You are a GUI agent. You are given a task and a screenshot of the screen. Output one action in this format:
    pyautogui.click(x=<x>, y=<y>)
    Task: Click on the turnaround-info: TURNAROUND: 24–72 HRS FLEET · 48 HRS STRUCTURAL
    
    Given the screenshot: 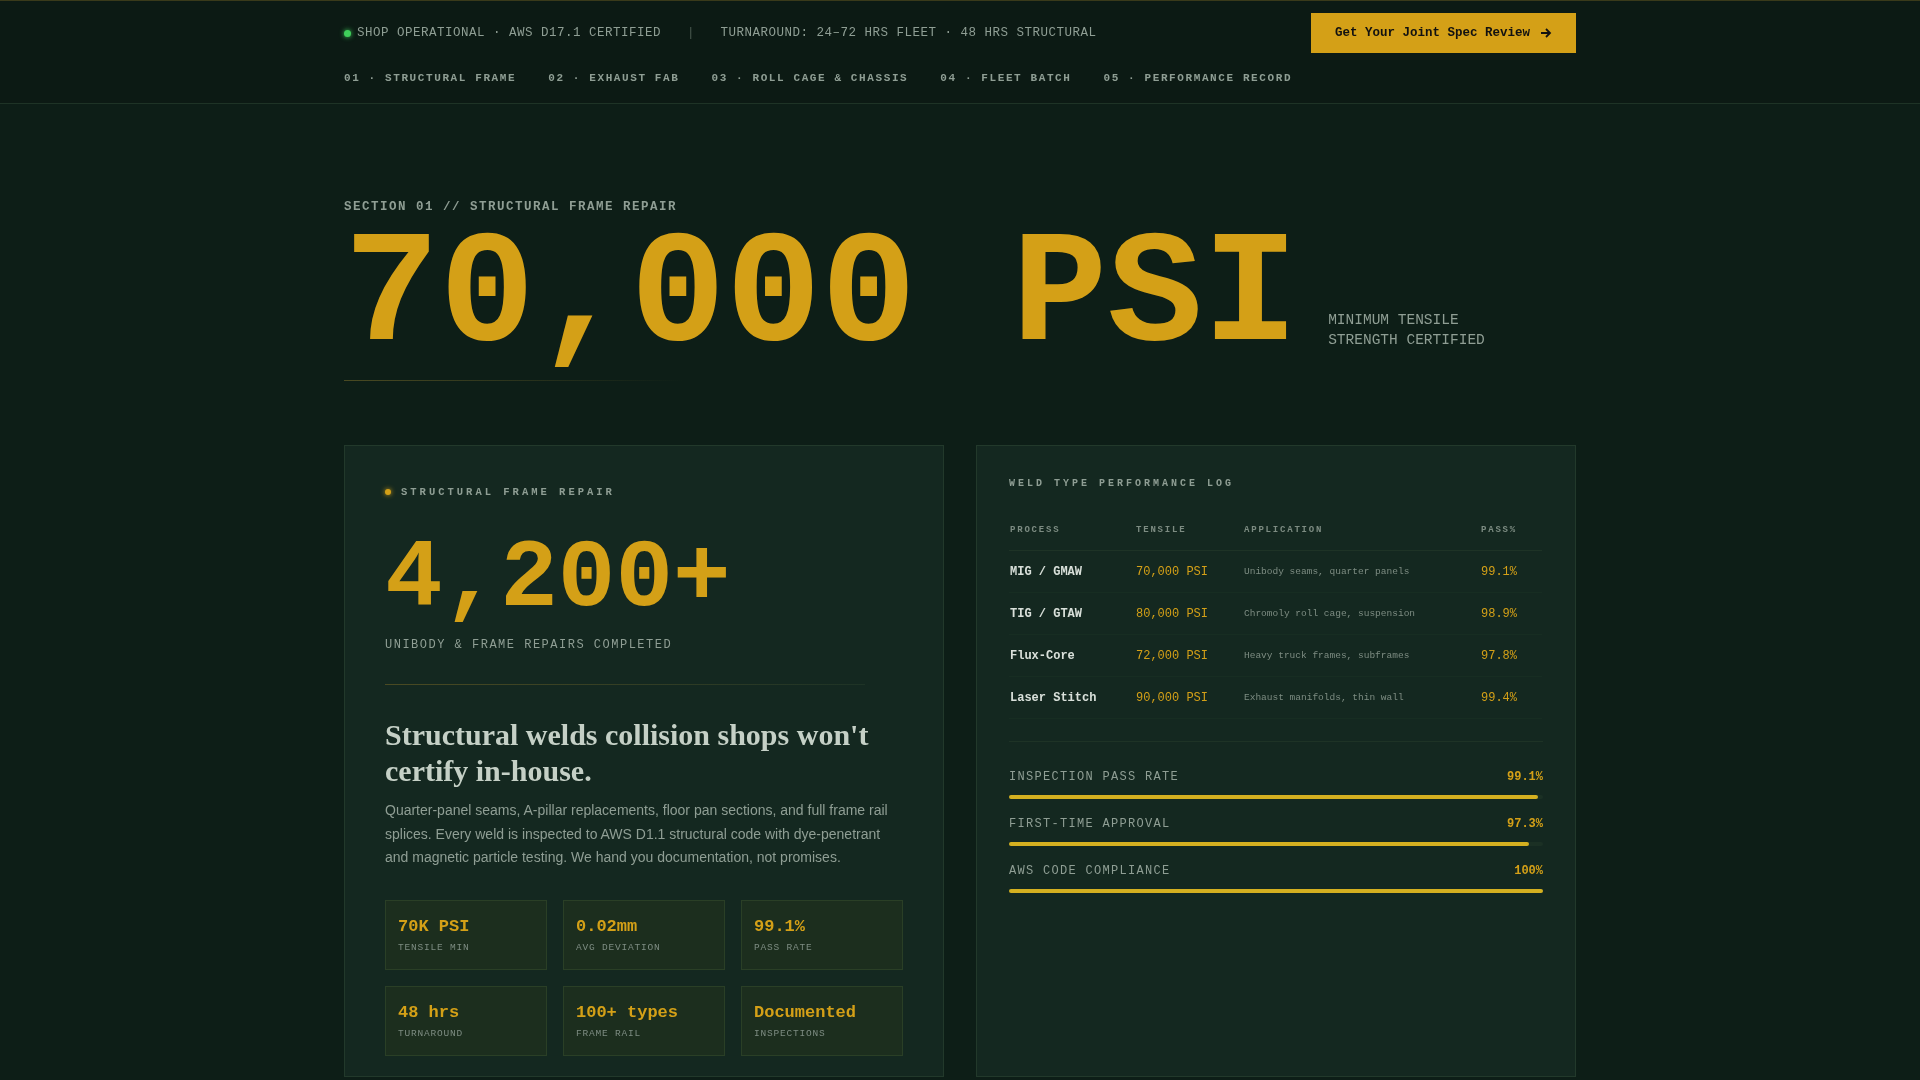 What is the action you would take?
    pyautogui.click(x=908, y=33)
    